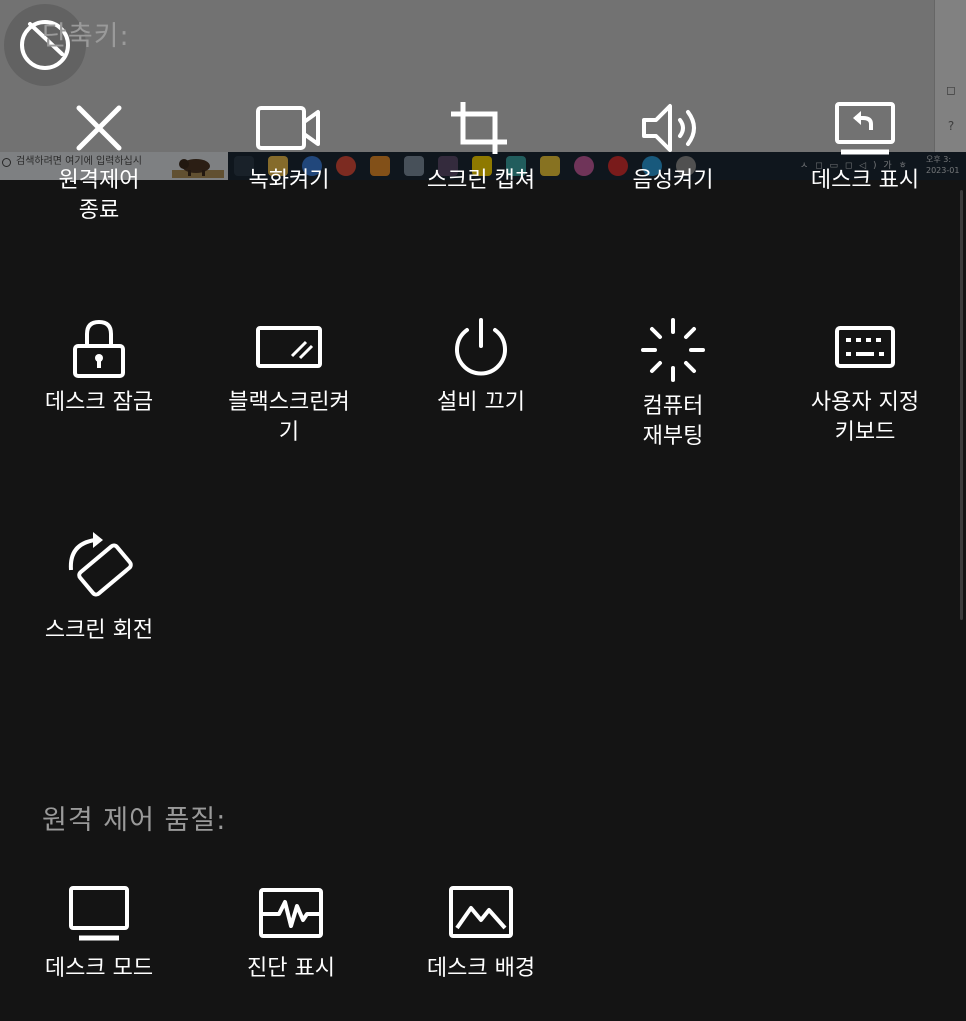  I want to click on shortcuts-section-title: 단축키:, so click(86, 36).